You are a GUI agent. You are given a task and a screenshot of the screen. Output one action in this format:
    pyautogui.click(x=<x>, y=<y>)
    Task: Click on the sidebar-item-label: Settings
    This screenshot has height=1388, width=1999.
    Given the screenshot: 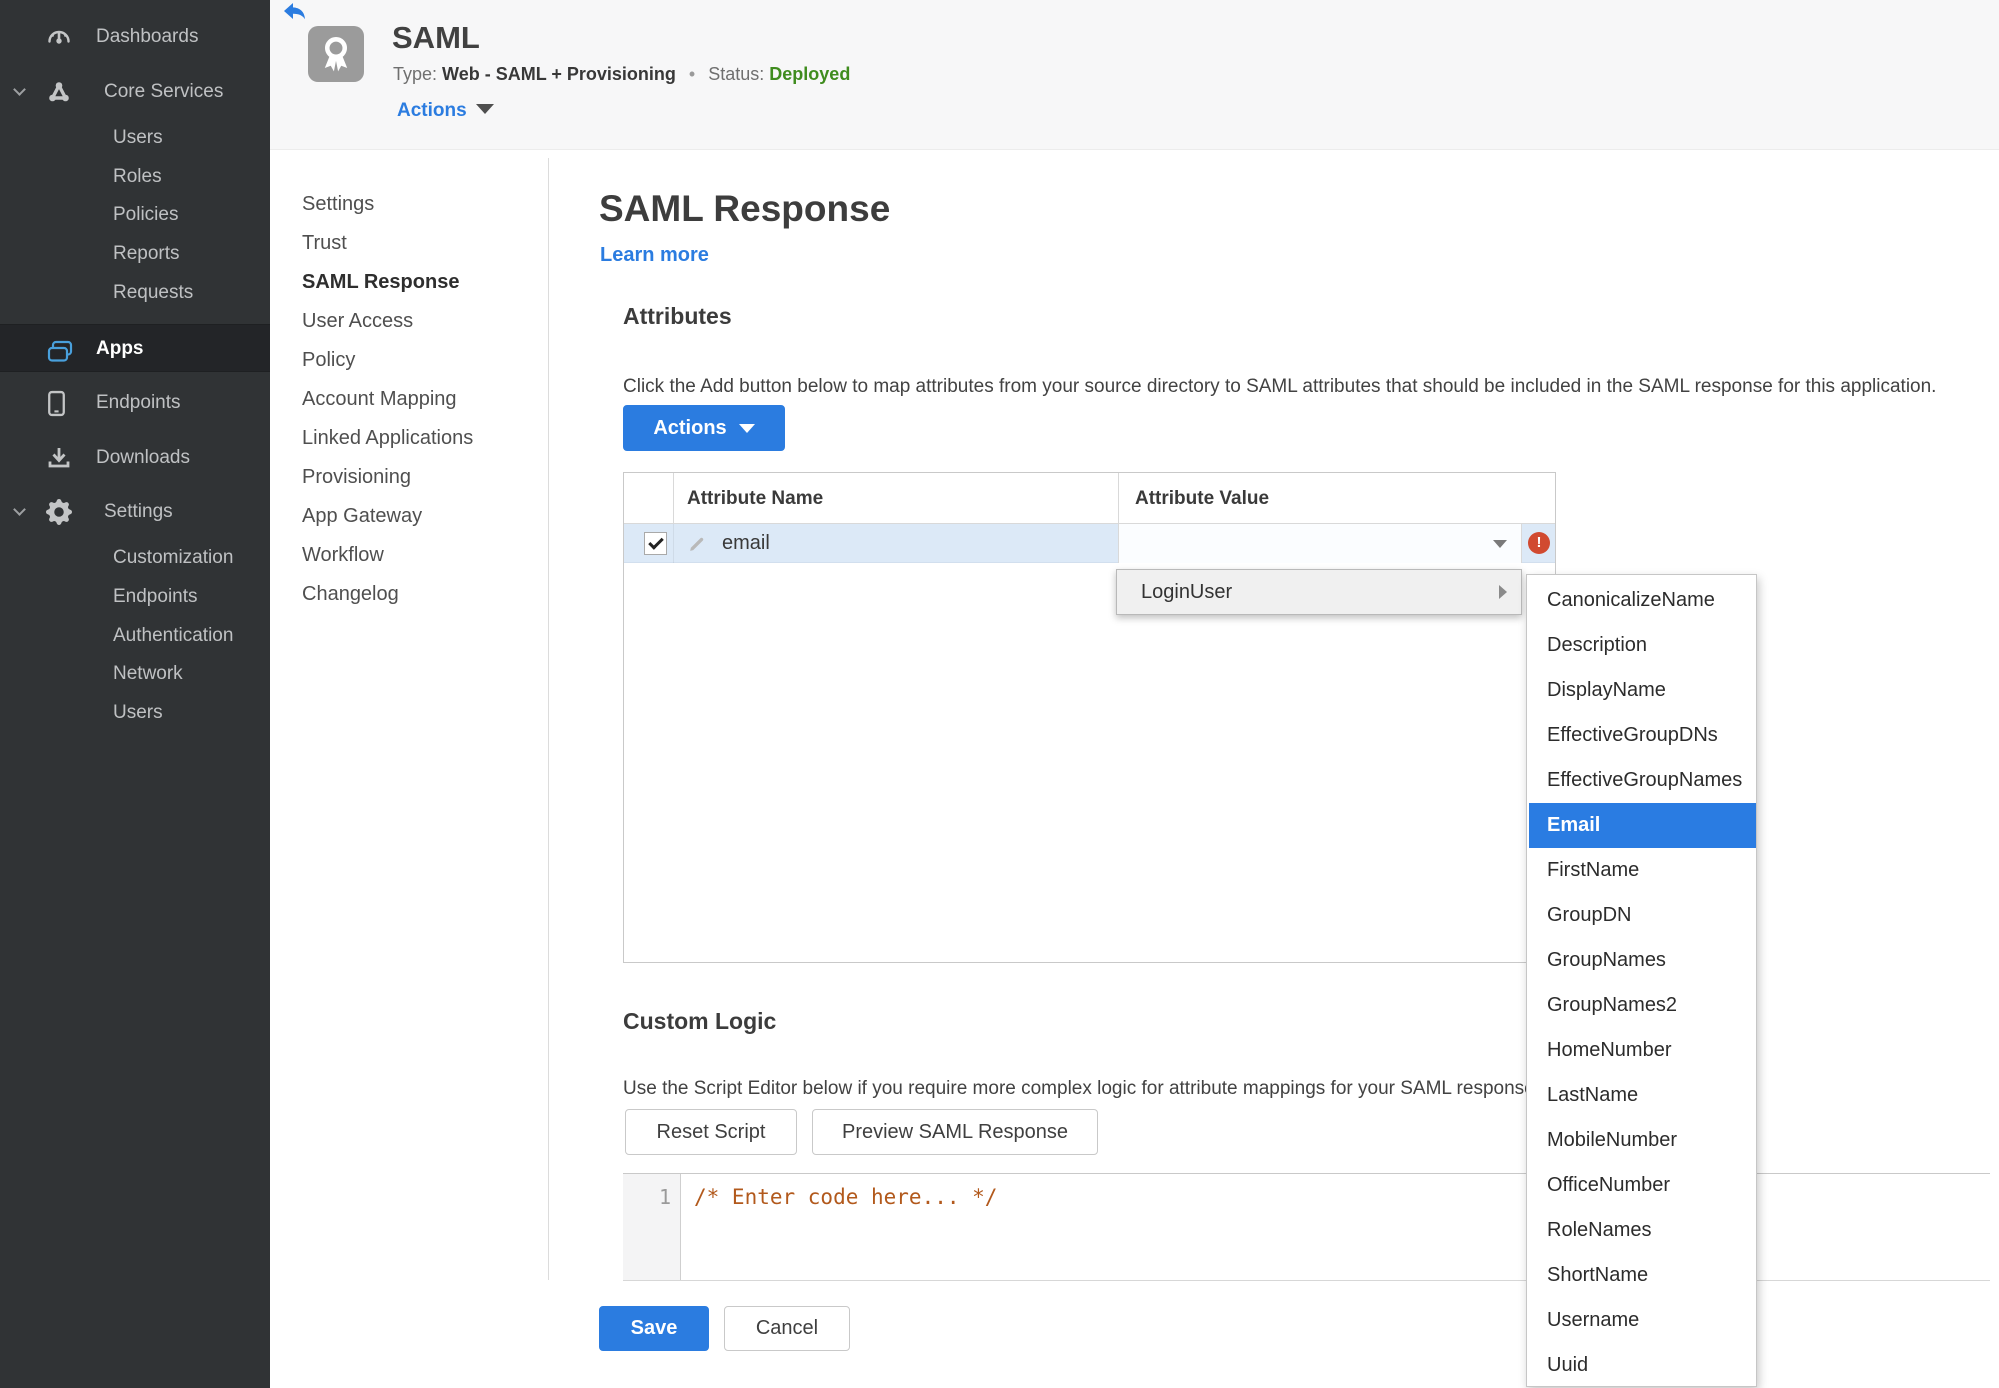 What is the action you would take?
    pyautogui.click(x=138, y=511)
    